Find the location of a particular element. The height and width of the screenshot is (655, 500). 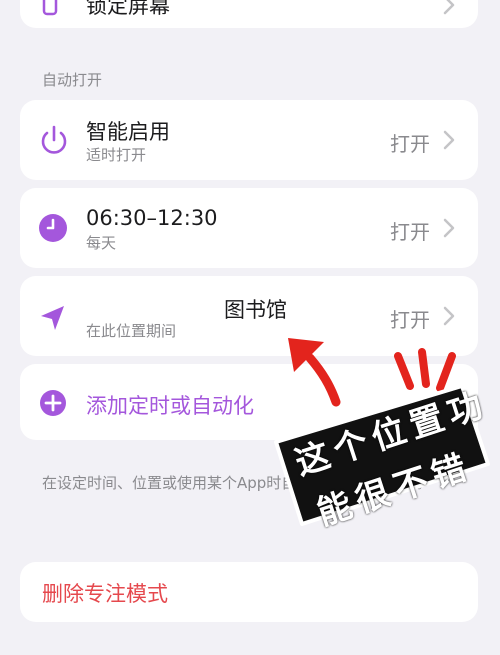

schedule-title: 06:30–12:30 is located at coordinates (152, 218).